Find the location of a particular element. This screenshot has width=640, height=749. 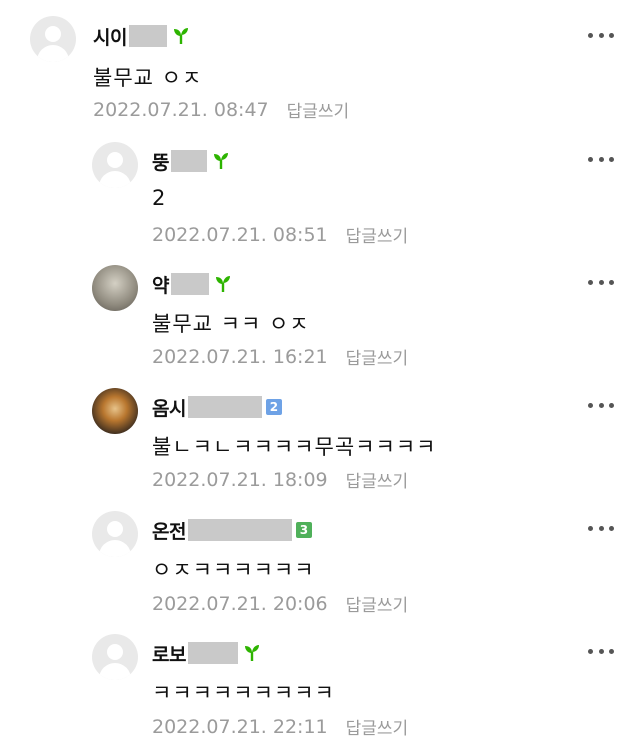

comment-text: 불무교 ㅋㅋ ㅇㅈ is located at coordinates (231, 324).